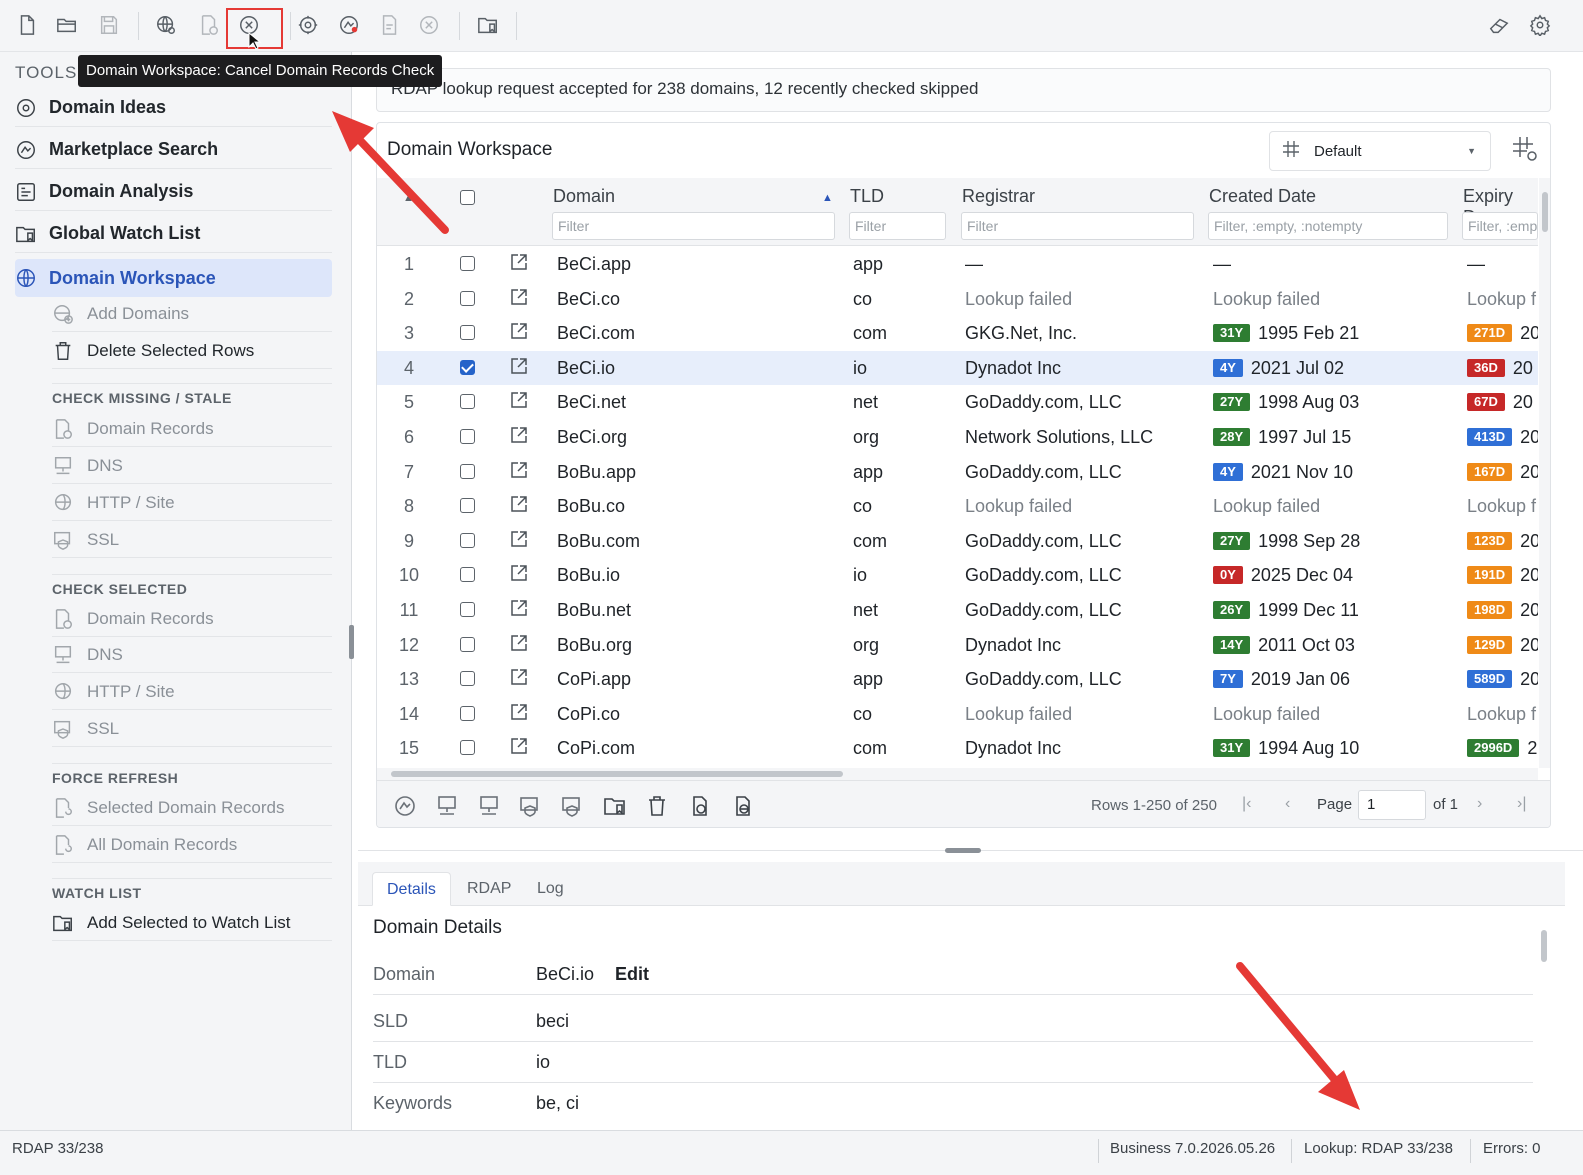 The image size is (1583, 1175). I want to click on sidebar-action-missing-ssl: SSL, so click(192, 540).